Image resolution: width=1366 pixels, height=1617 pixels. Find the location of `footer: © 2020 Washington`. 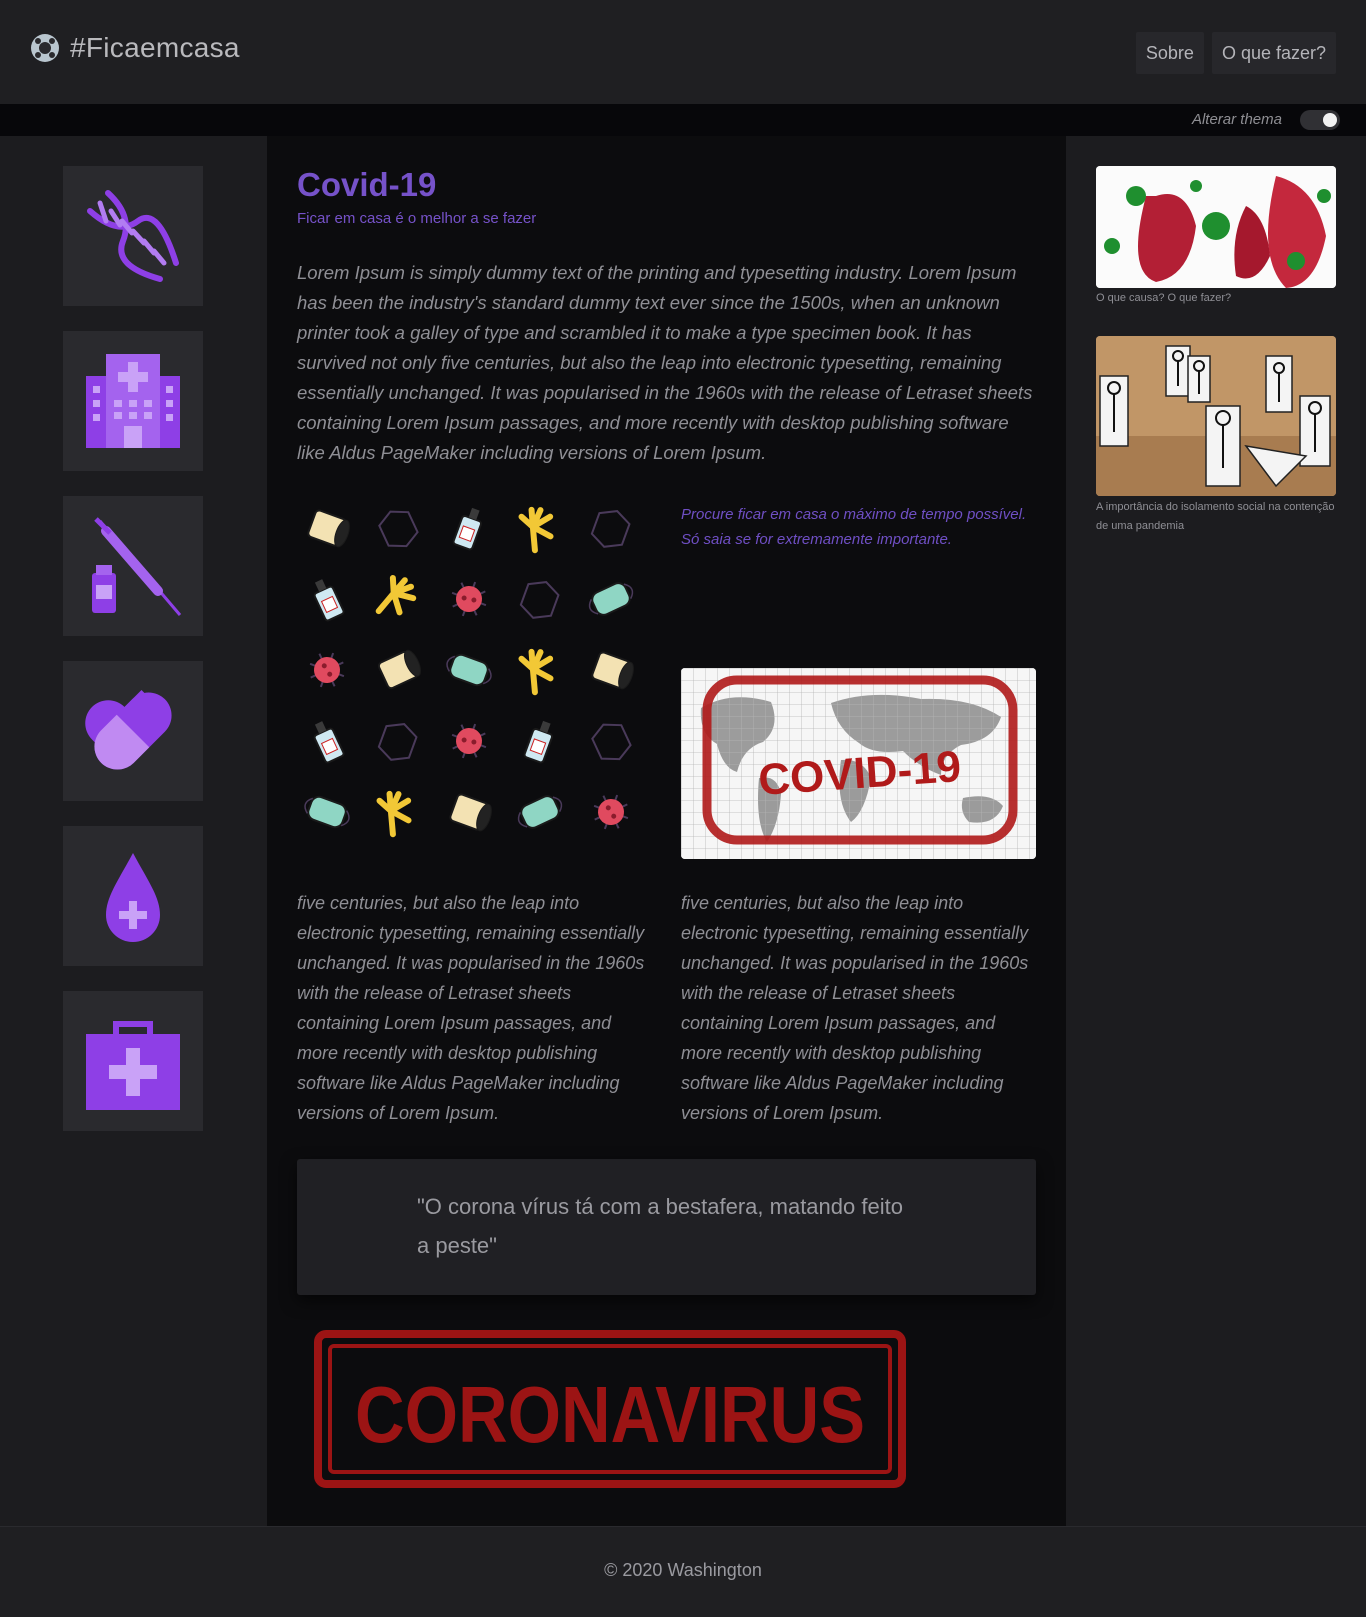

footer: © 2020 Washington is located at coordinates (683, 1571).